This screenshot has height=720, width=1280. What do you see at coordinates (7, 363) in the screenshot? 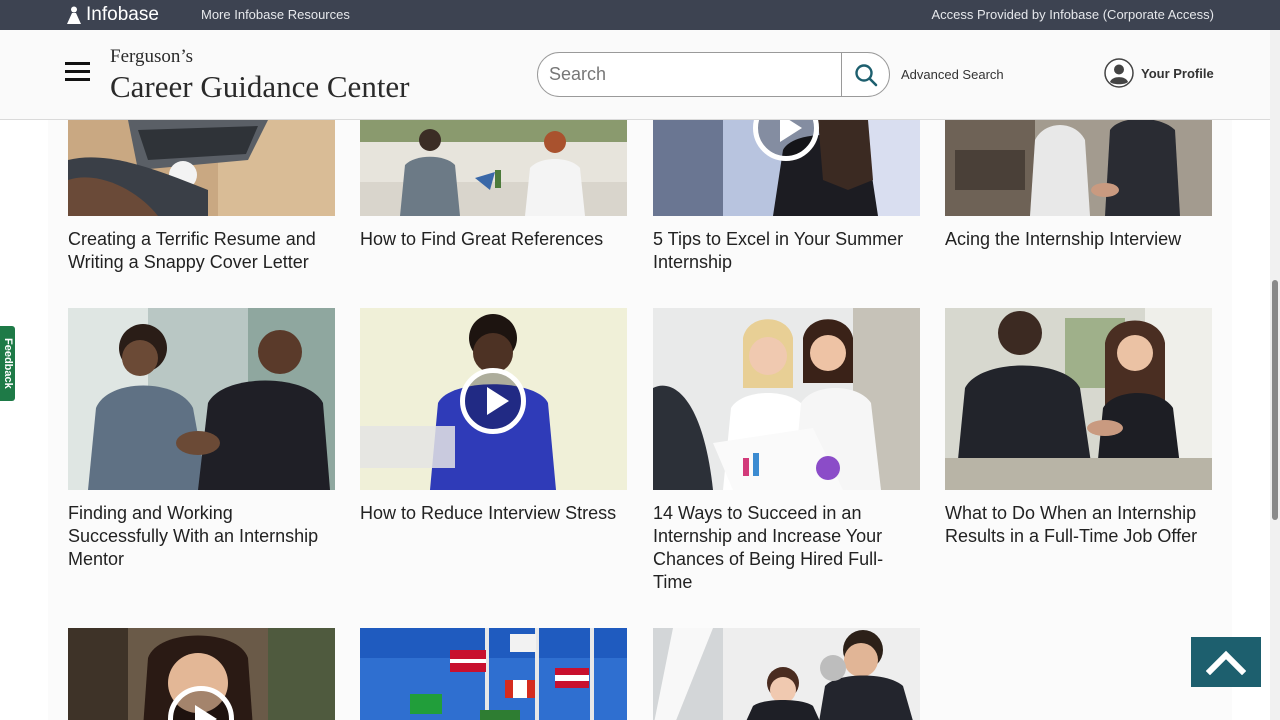
I see `feedback-tab: Feedback` at bounding box center [7, 363].